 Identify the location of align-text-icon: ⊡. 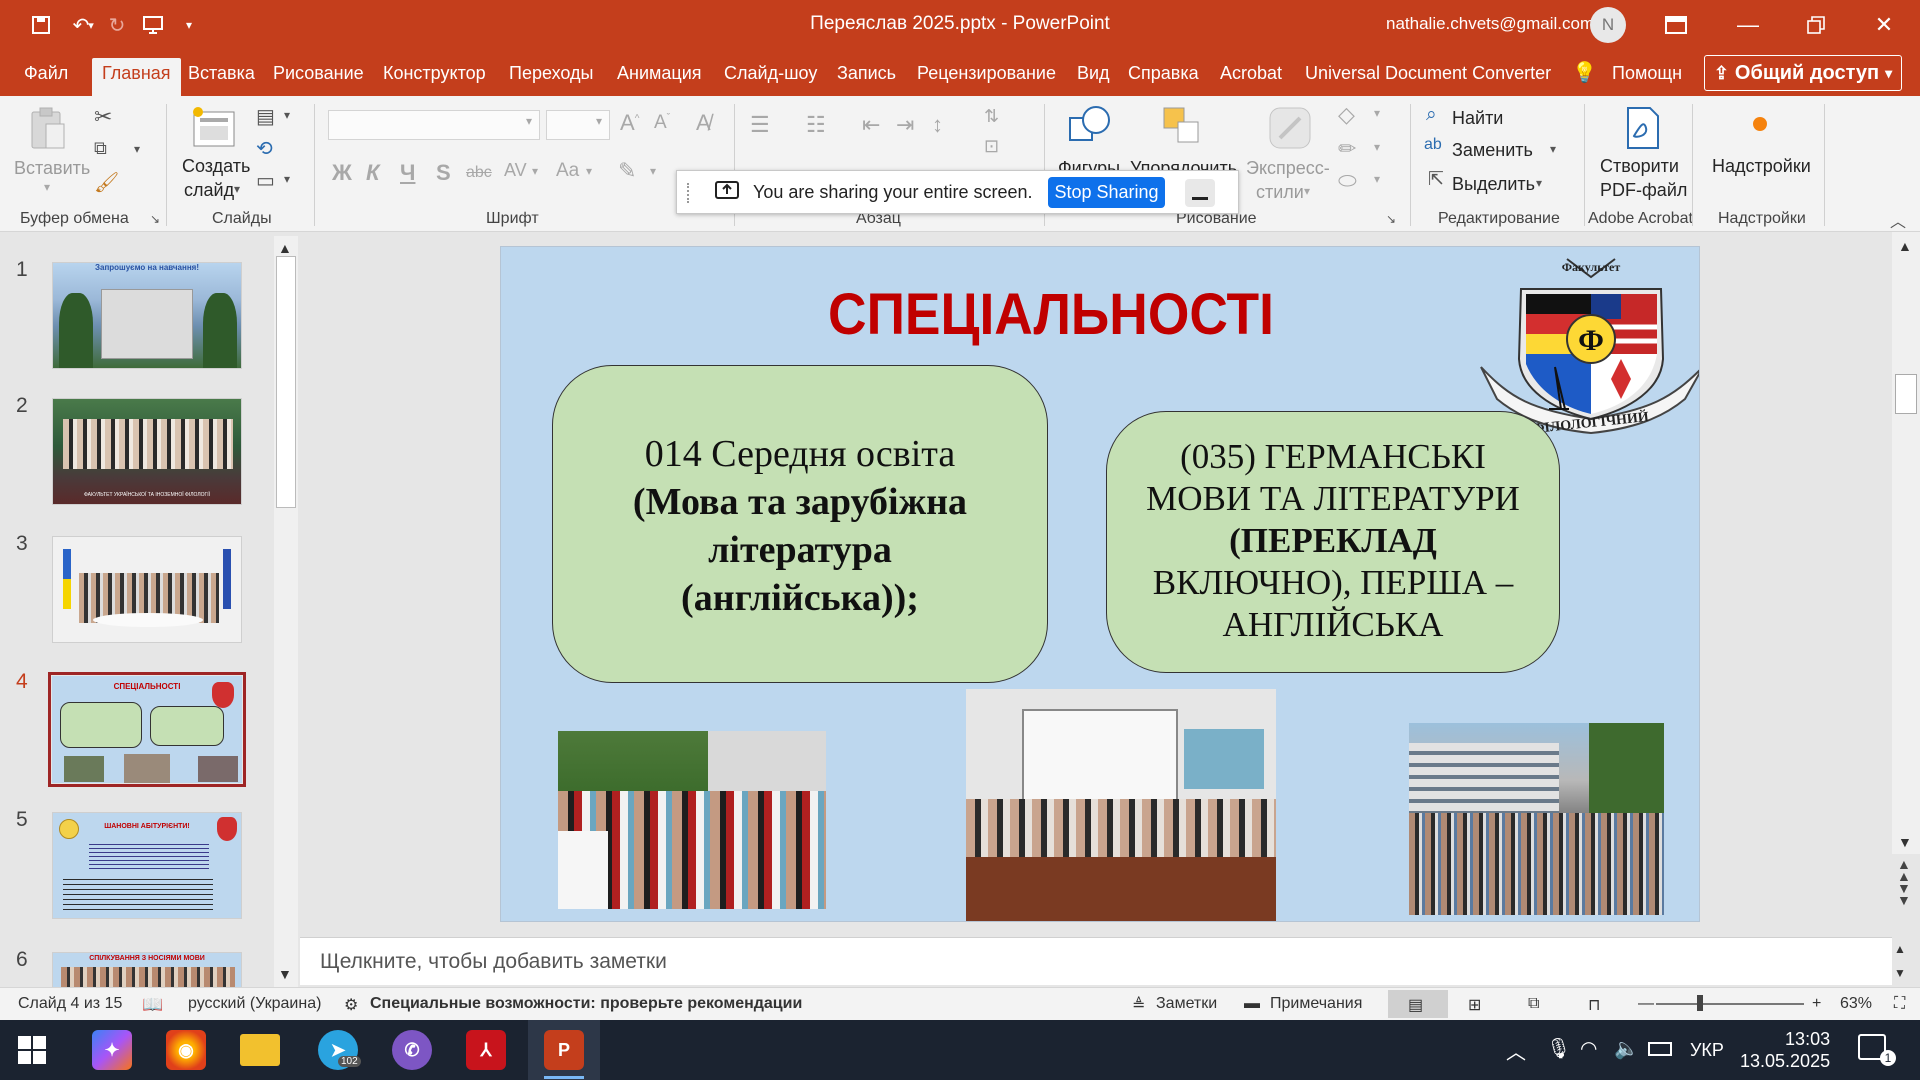
(991, 146).